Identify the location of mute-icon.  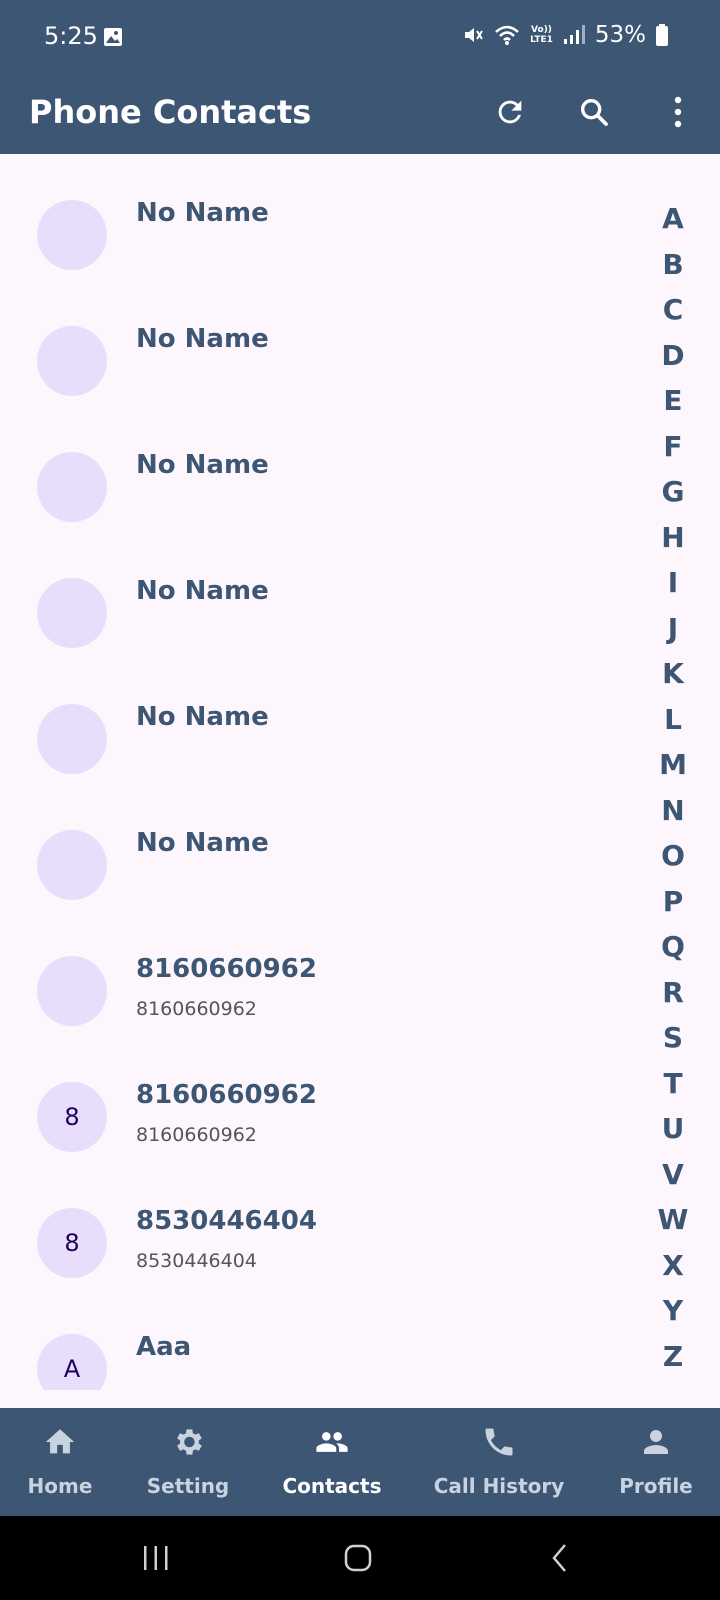
(474, 35).